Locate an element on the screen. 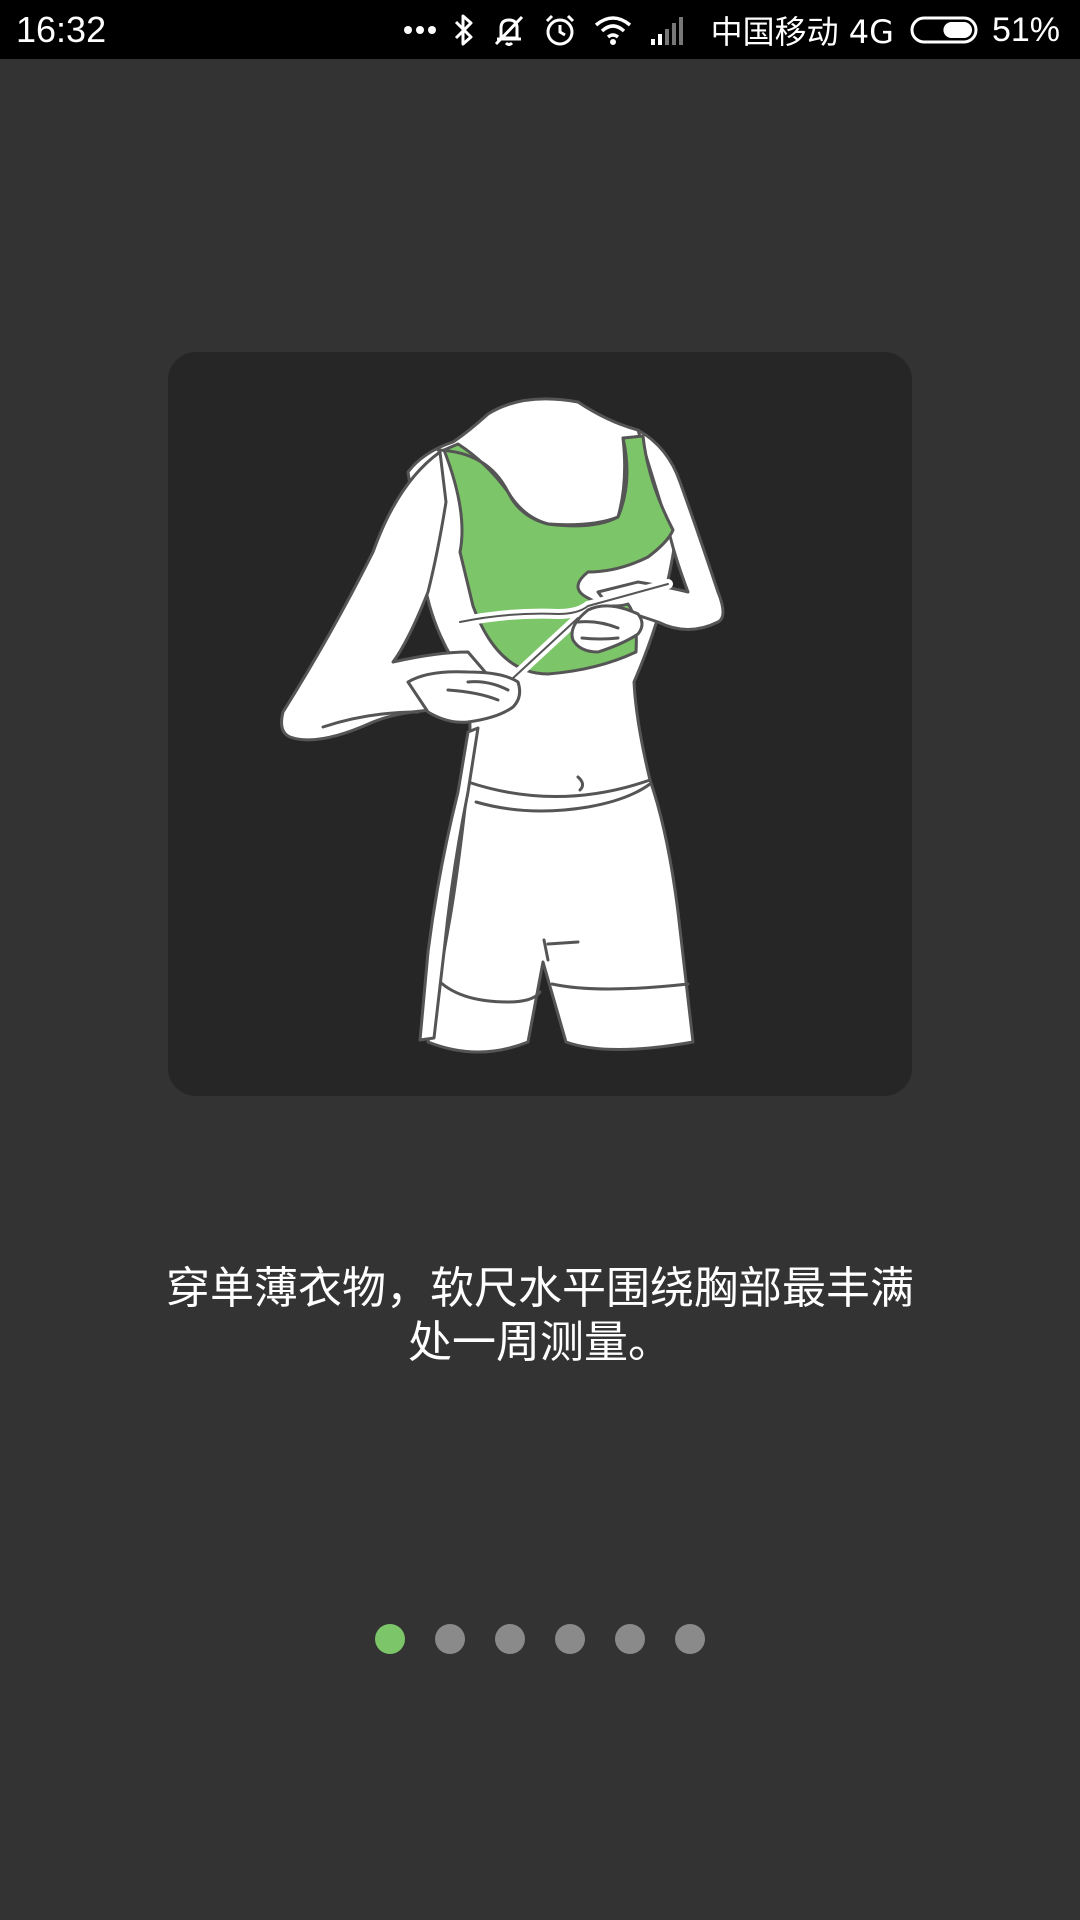 The height and width of the screenshot is (1920, 1080). more-dots-icon is located at coordinates (419, 30).